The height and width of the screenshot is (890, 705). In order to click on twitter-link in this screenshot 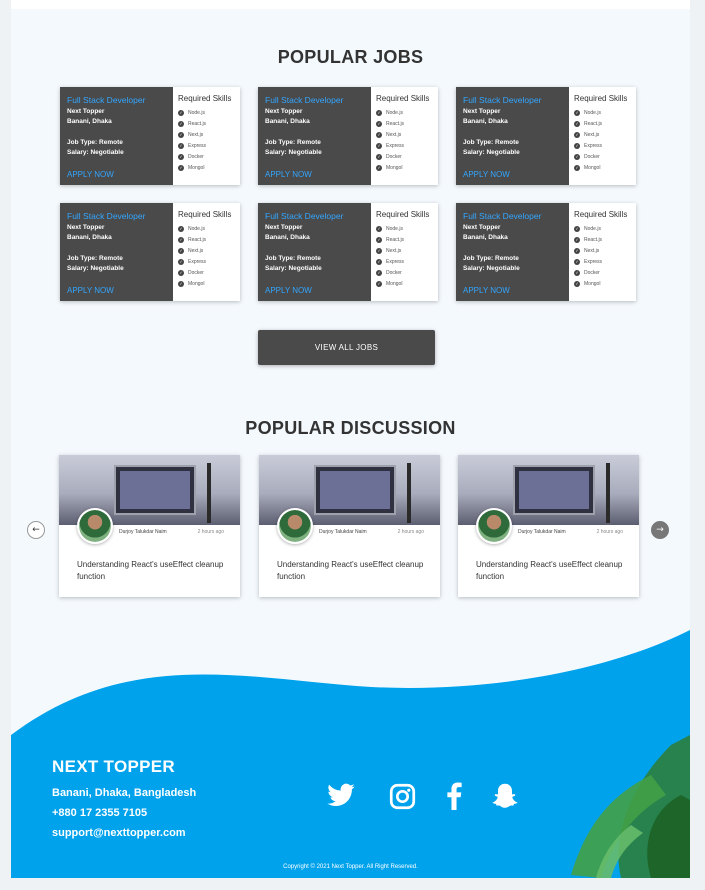, I will do `click(341, 796)`.